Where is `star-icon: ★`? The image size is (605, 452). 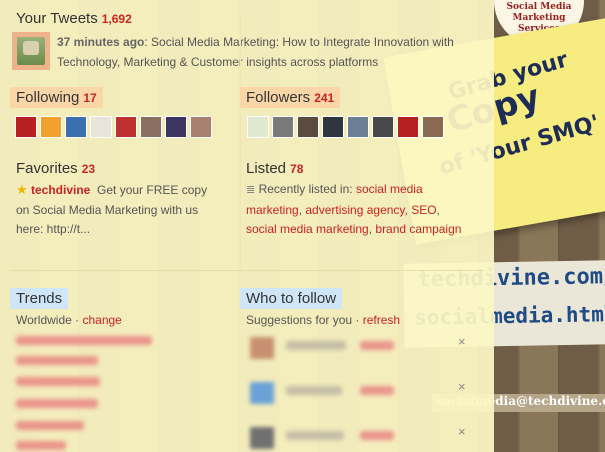 star-icon: ★ is located at coordinates (22, 189).